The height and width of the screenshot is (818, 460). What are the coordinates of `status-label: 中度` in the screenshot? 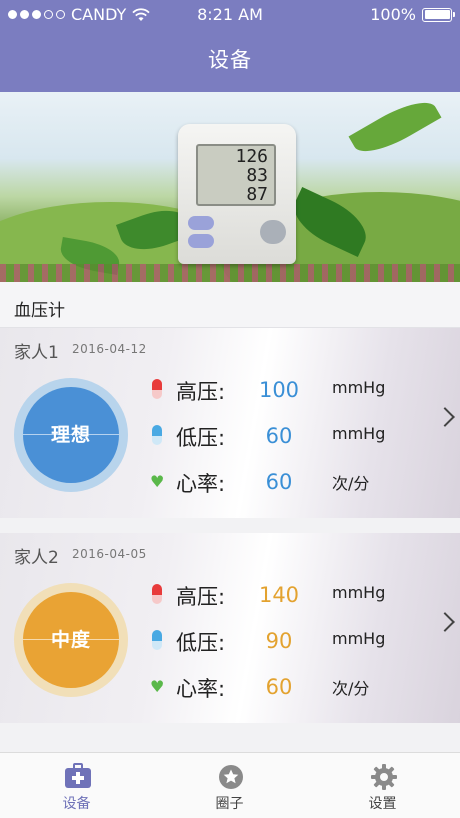 It's located at (71, 640).